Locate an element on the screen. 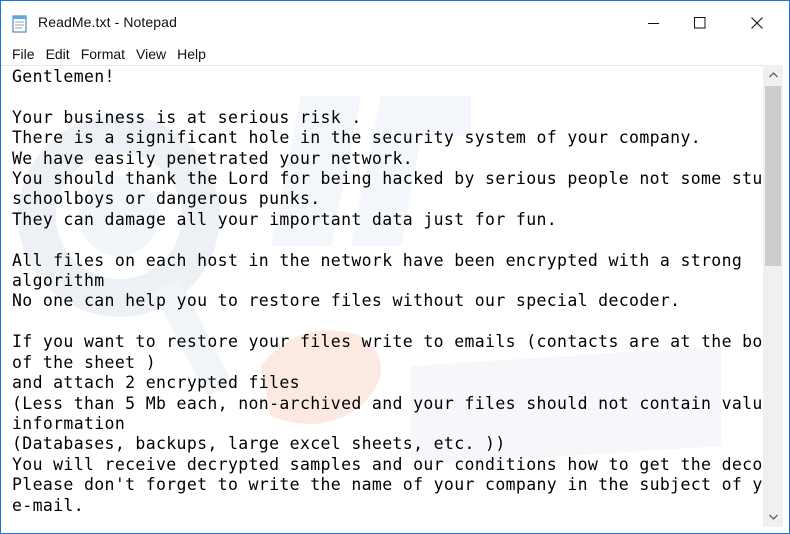  text-line: We have easily penetrated your network. is located at coordinates (213, 158).